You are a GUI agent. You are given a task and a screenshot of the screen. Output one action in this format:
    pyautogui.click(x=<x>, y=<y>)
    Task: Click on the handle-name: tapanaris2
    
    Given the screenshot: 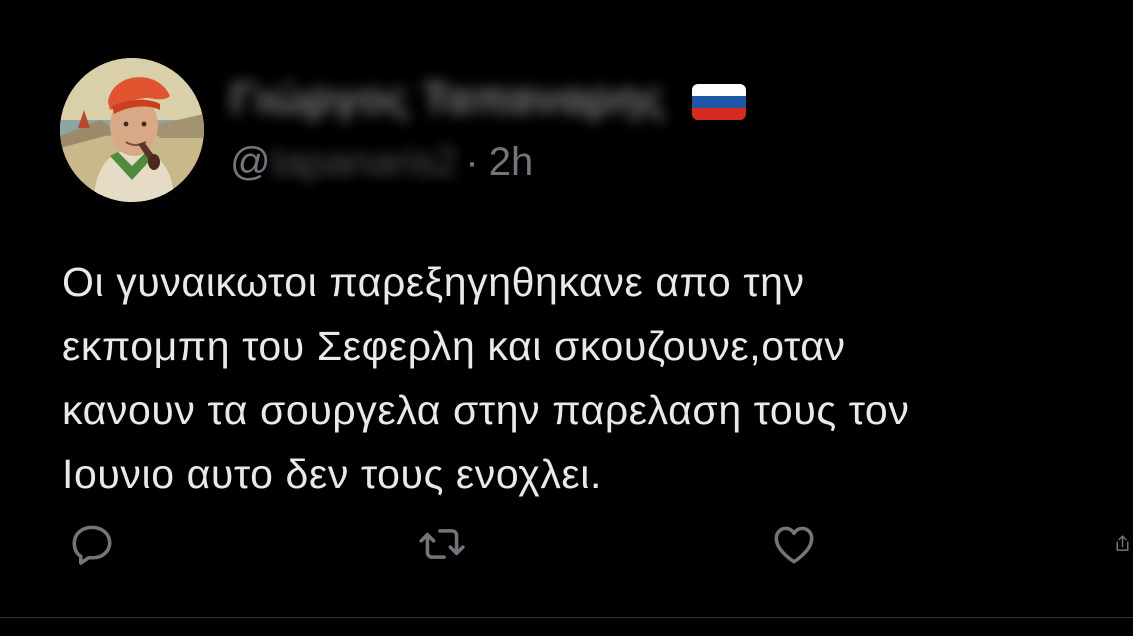 What is the action you would take?
    pyautogui.click(x=364, y=162)
    